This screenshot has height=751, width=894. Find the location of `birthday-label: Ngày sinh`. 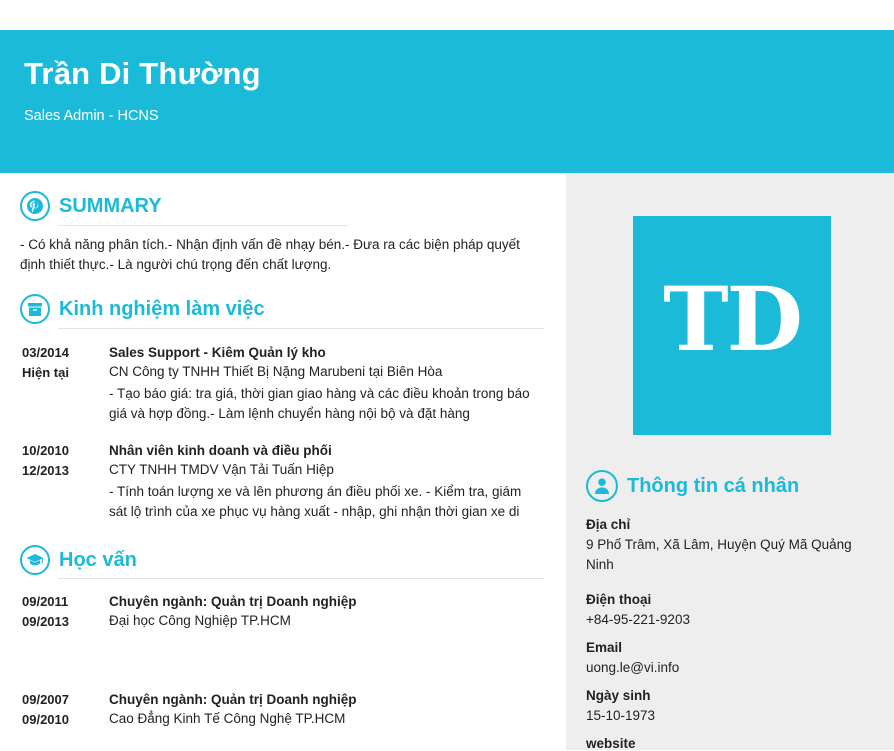

birthday-label: Ngày sinh is located at coordinates (618, 695).